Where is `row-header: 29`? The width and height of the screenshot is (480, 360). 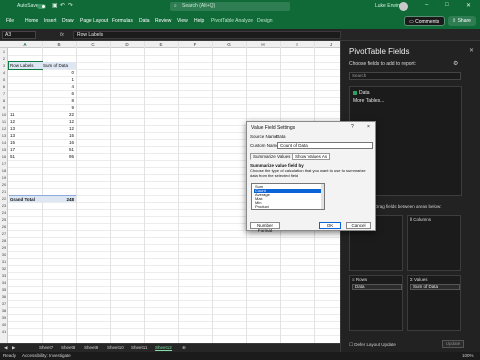
row-header: 29 is located at coordinates (4, 247).